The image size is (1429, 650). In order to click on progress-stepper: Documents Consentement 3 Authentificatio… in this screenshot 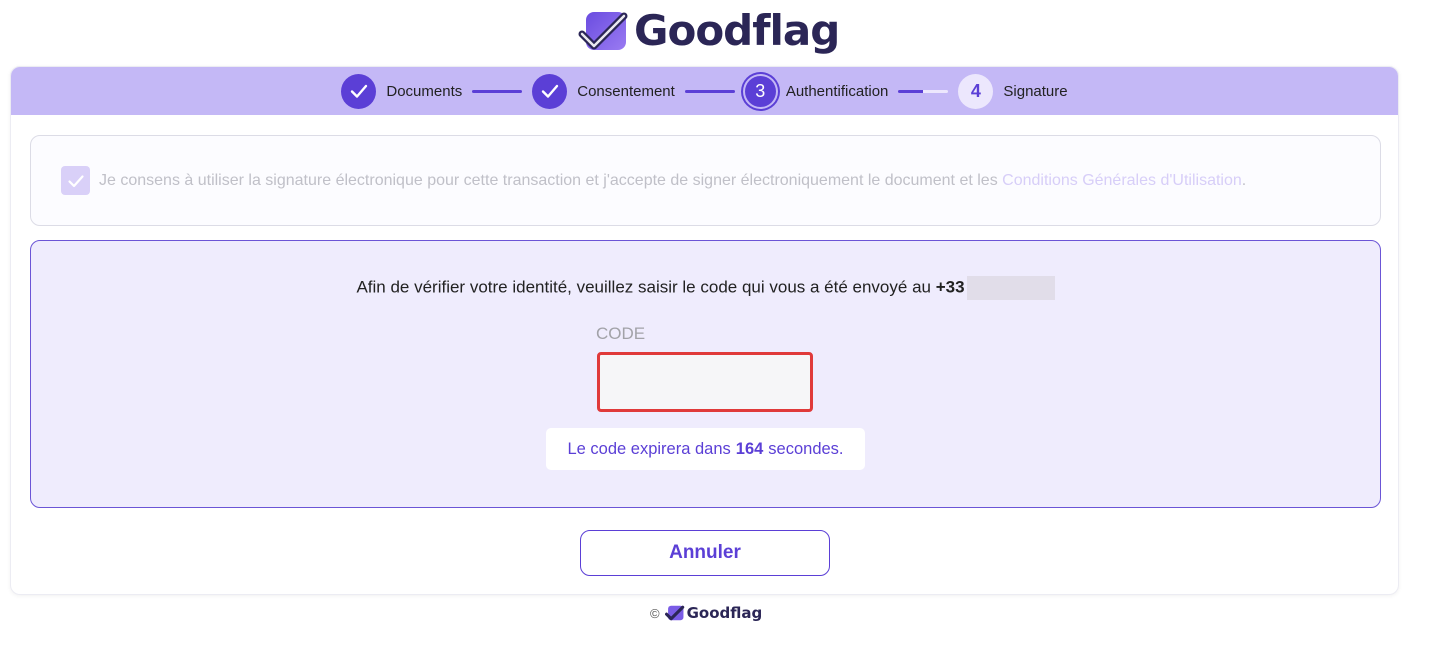, I will do `click(704, 91)`.